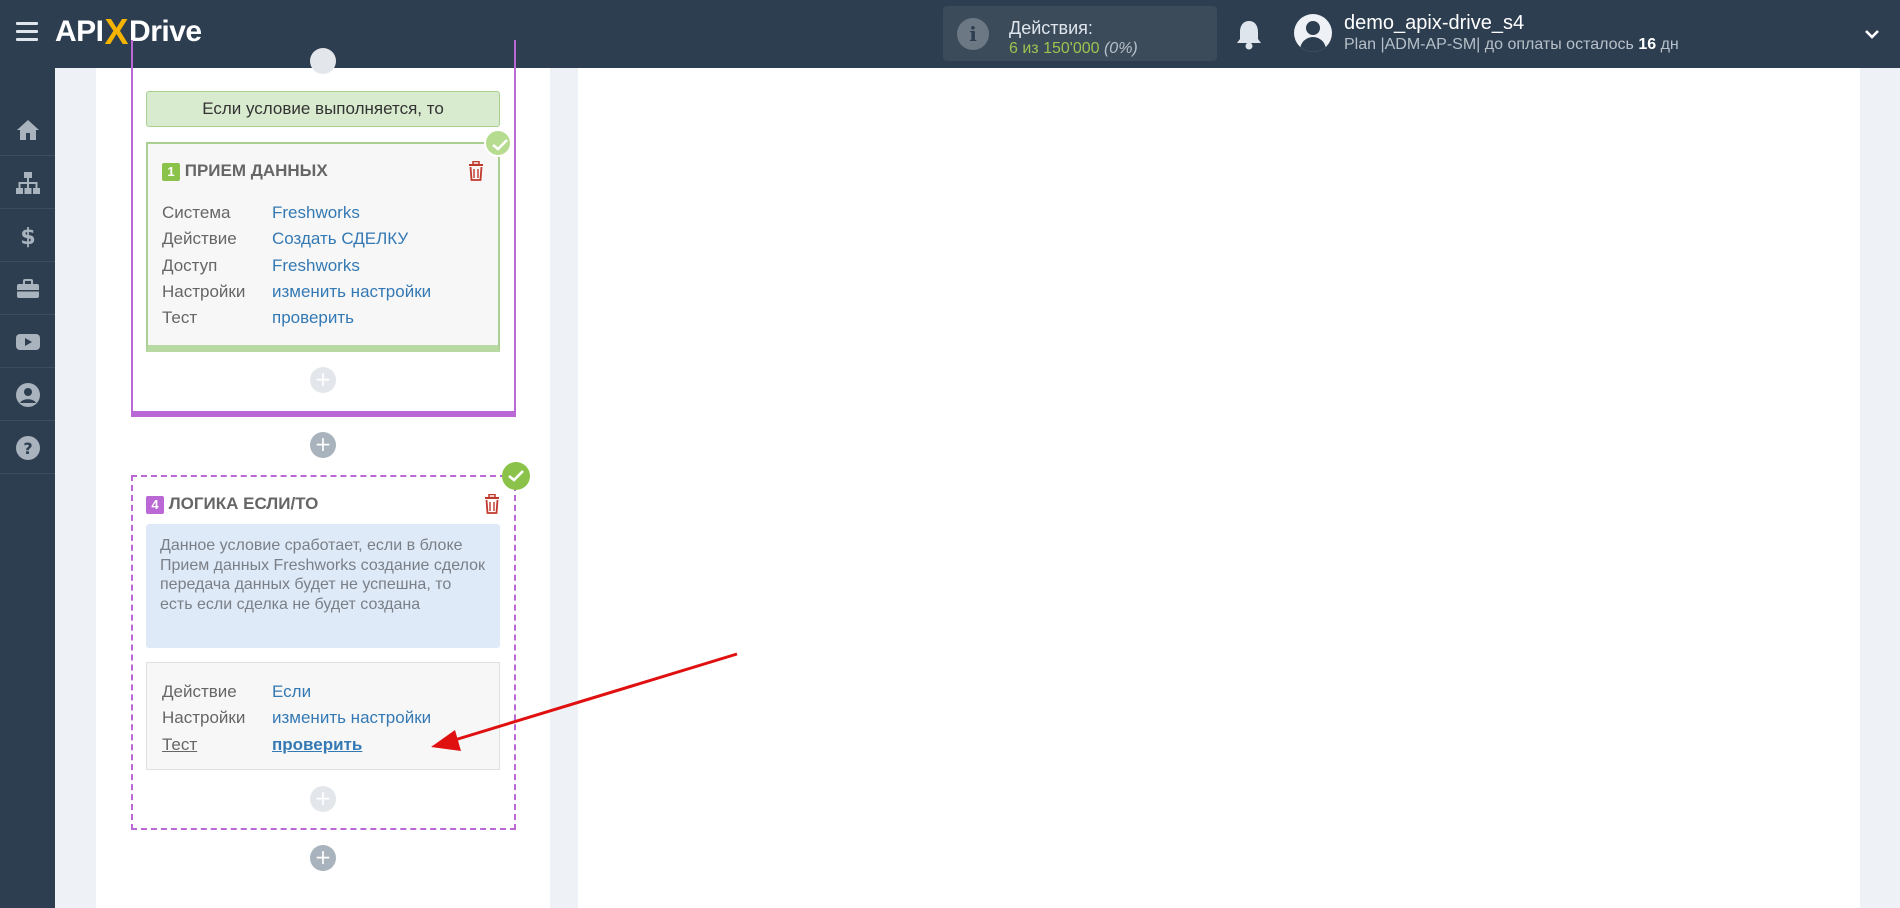 The width and height of the screenshot is (1900, 908). I want to click on action-link: Создать СДЕЛКУ, so click(340, 238).